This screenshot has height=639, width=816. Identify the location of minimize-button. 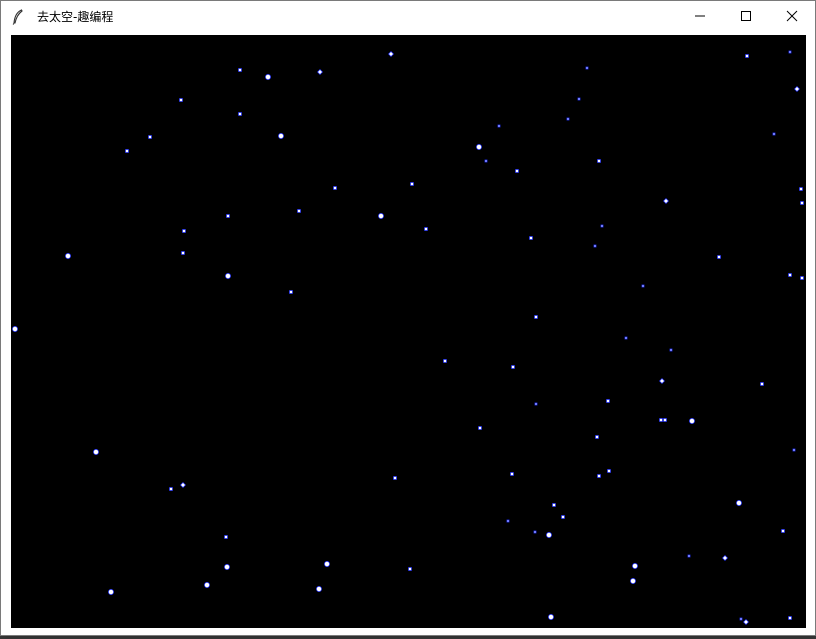
(700, 16).